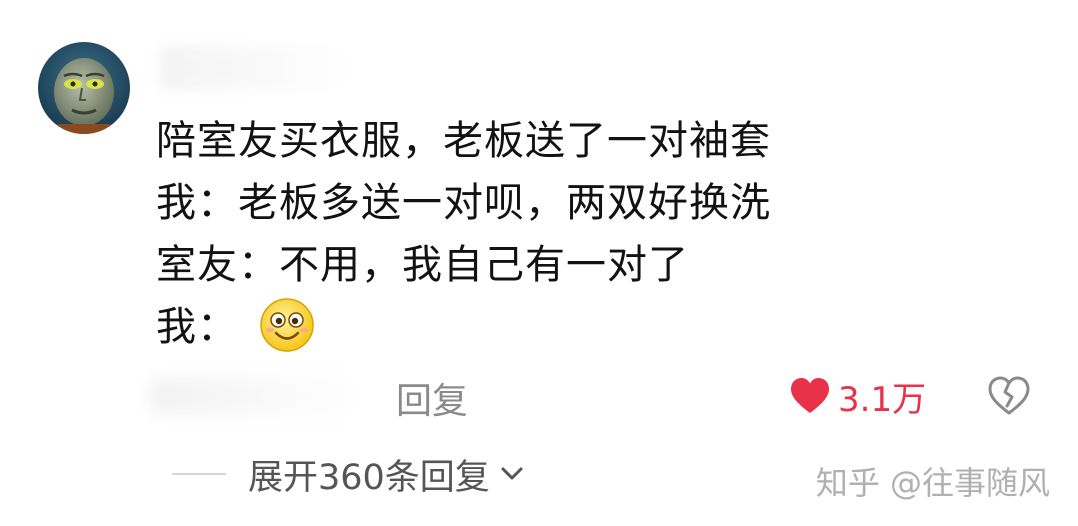 Image resolution: width=1078 pixels, height=526 pixels. What do you see at coordinates (199, 474) in the screenshot?
I see `divider-dash` at bounding box center [199, 474].